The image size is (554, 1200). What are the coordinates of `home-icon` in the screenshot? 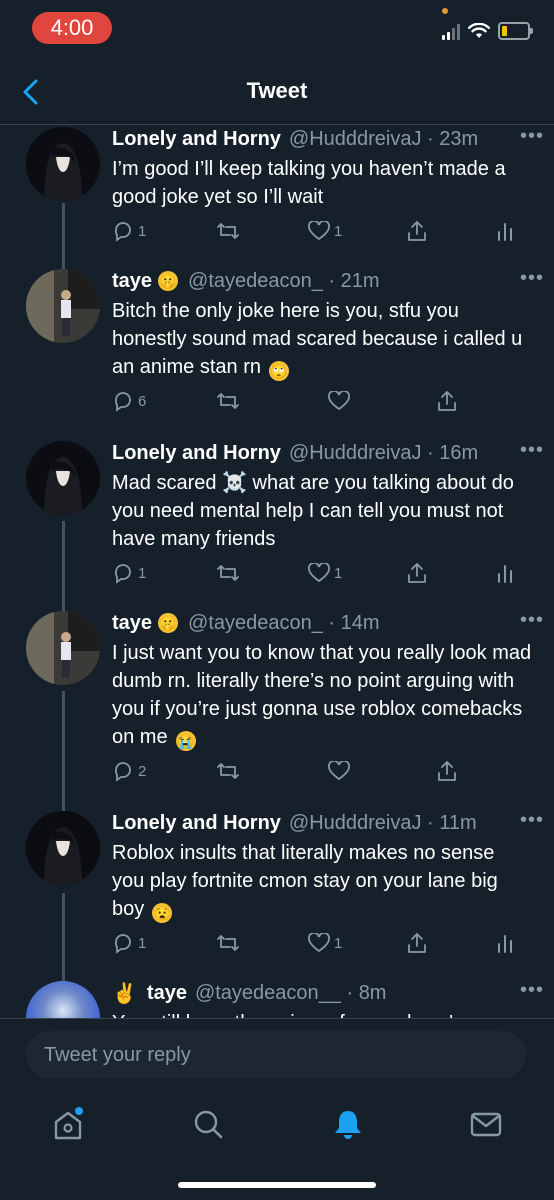 It's located at (68, 1123).